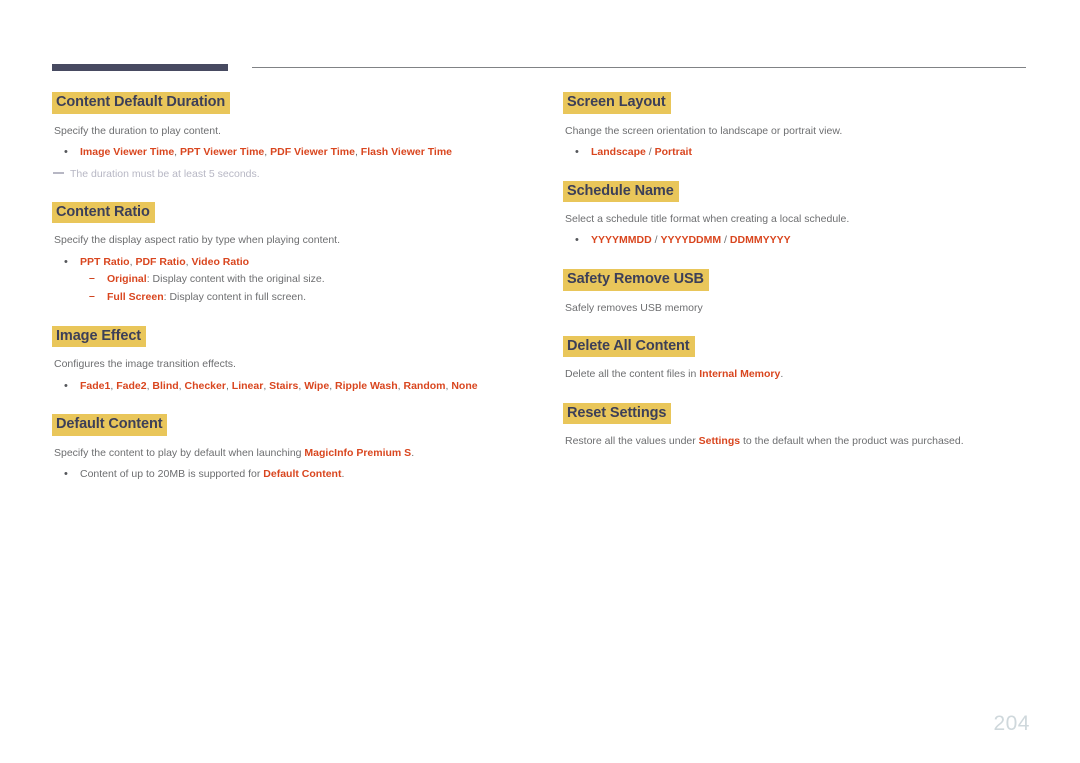 The width and height of the screenshot is (1080, 763). I want to click on highlighted-term: Stairs, so click(284, 385).